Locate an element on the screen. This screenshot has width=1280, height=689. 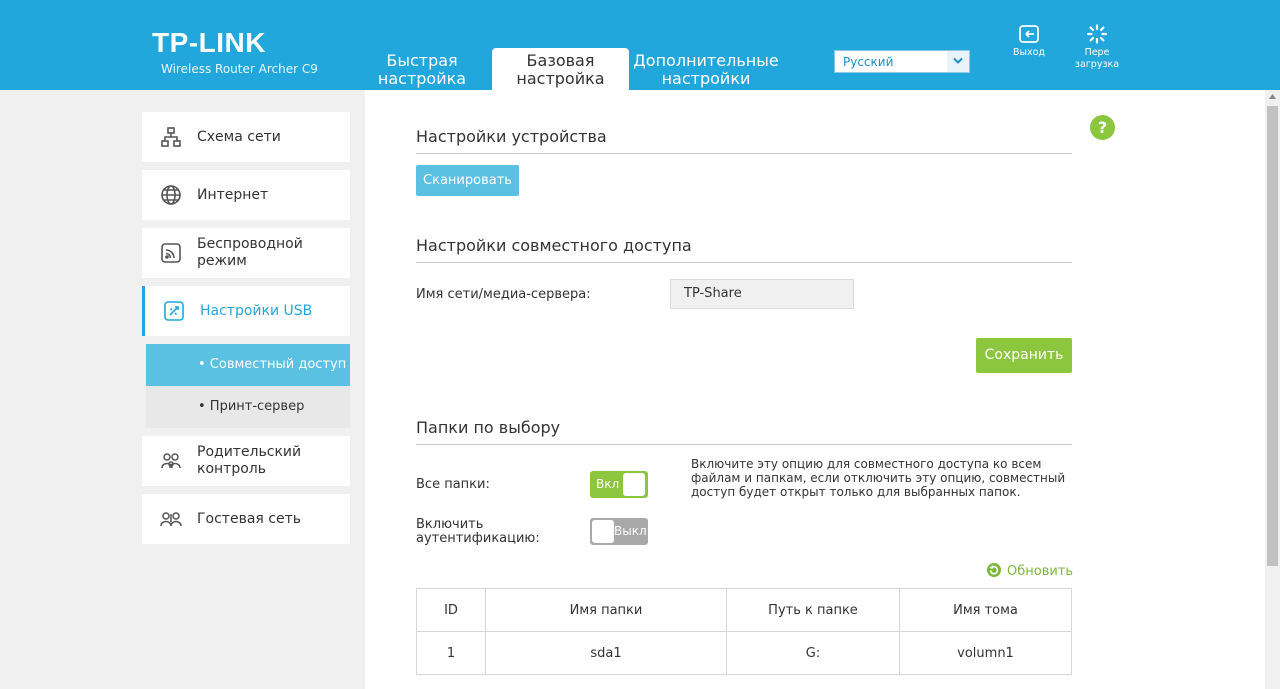
all-folders-label: Все папки: is located at coordinates (453, 484).